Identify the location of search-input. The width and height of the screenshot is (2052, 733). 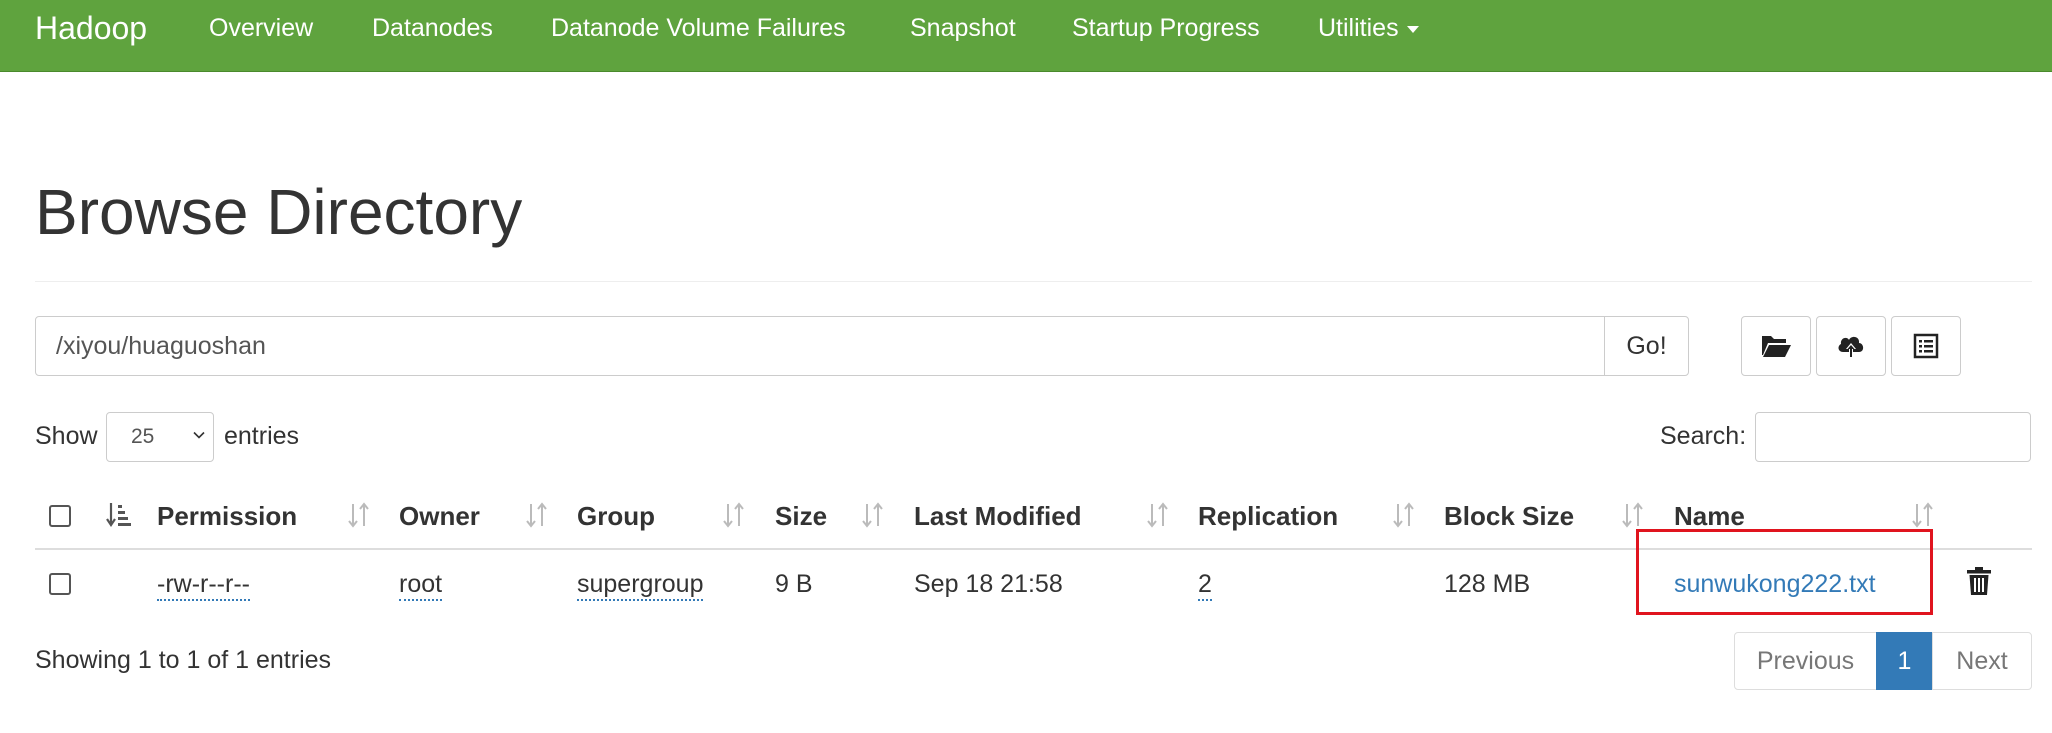
(1893, 437).